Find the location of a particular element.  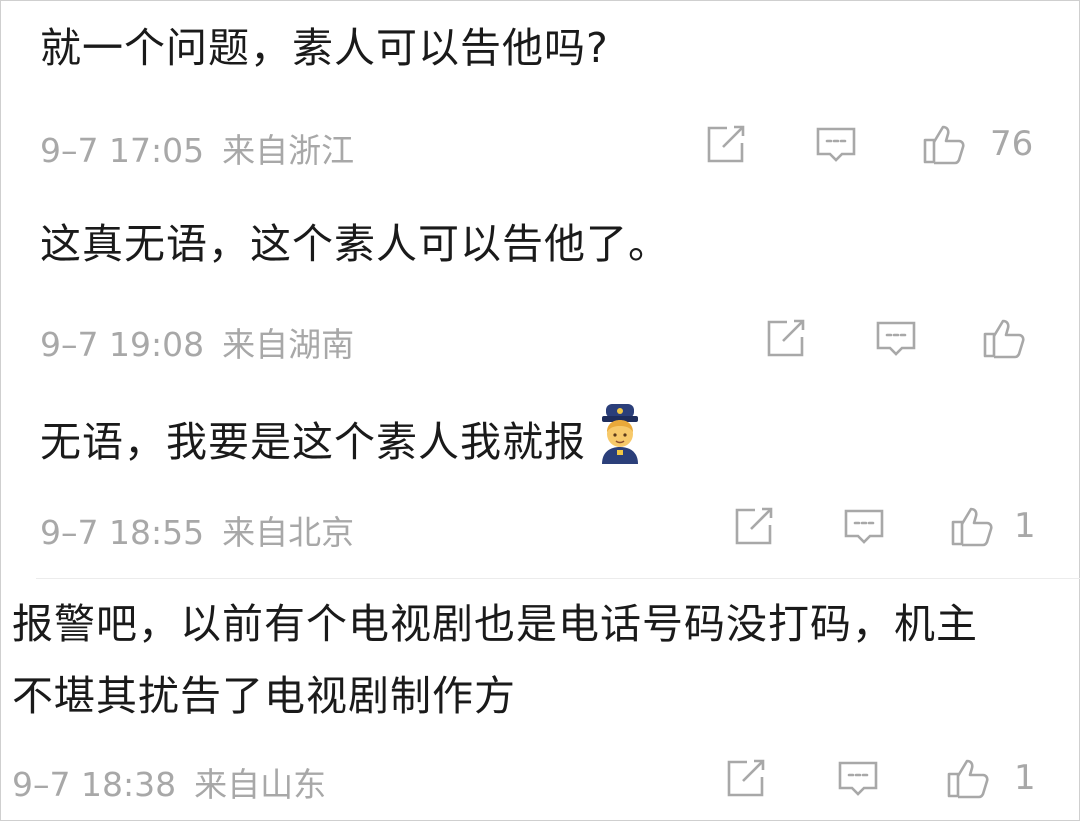

police-officer-emoji is located at coordinates (620, 434).